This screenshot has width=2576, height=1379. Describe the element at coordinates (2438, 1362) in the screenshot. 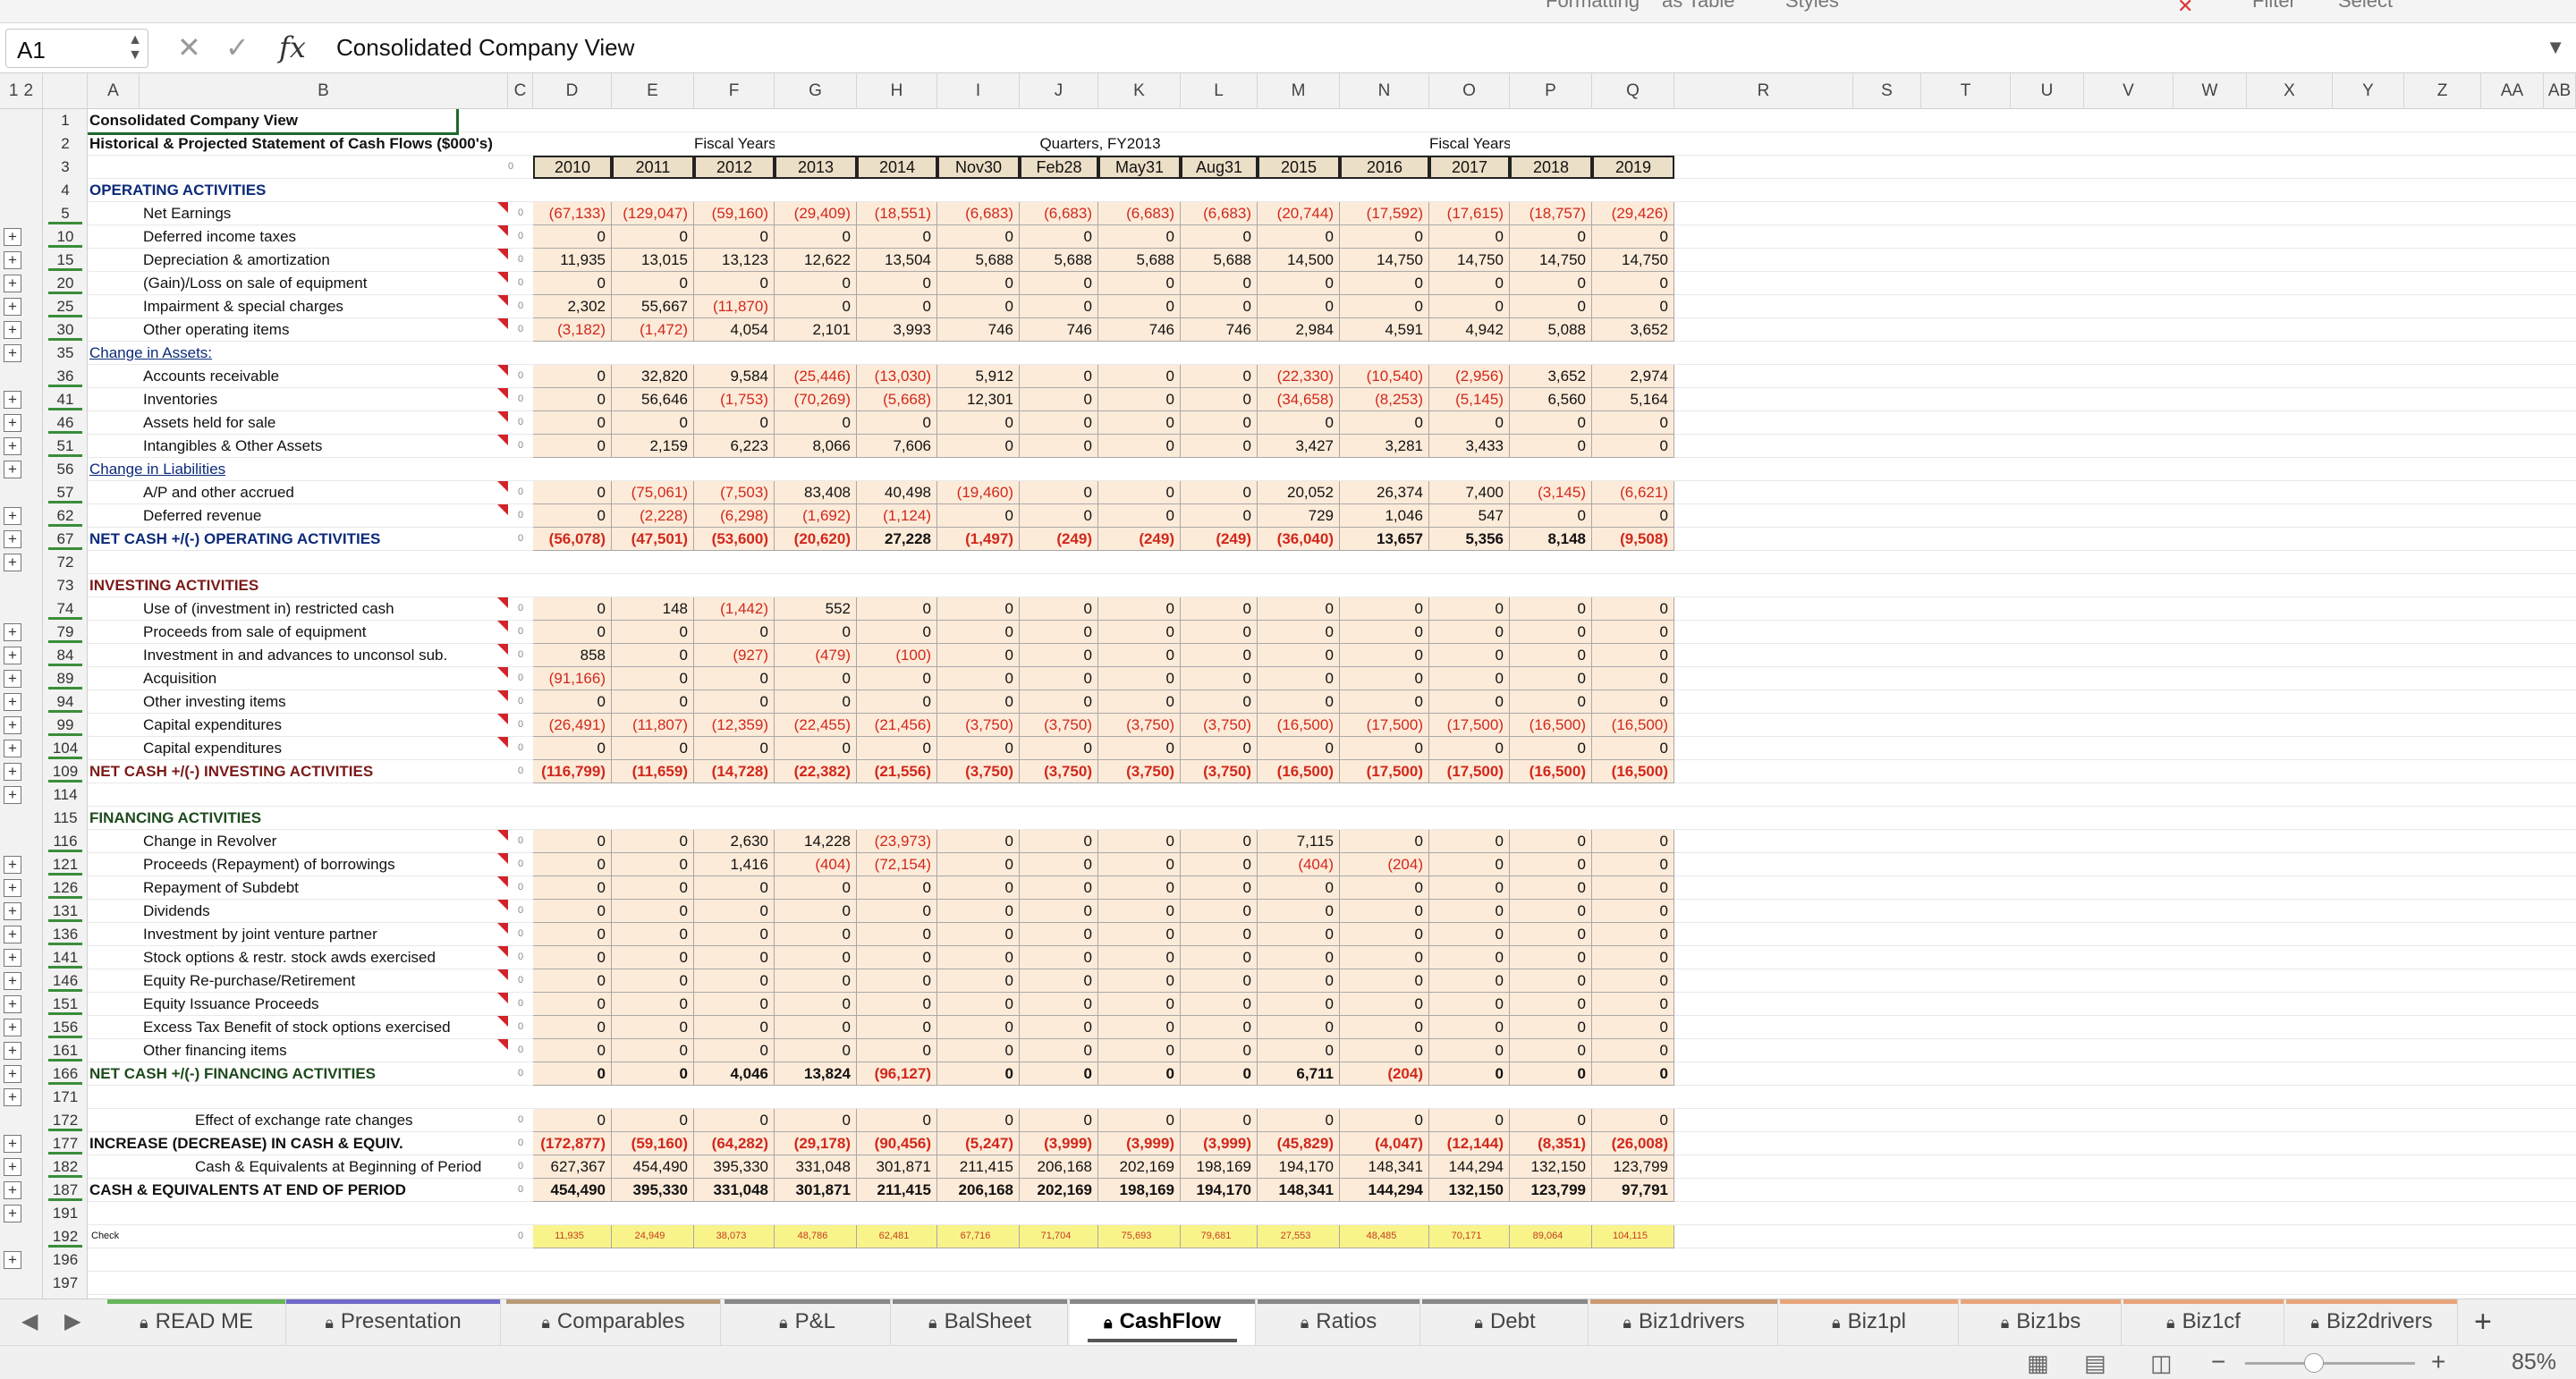

I see `zoom-in-icon: +` at that location.